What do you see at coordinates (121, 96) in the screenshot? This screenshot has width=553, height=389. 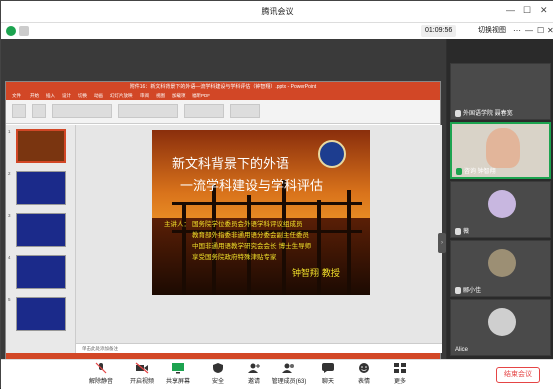 I see `ppt-tab: 幻灯片放映` at bounding box center [121, 96].